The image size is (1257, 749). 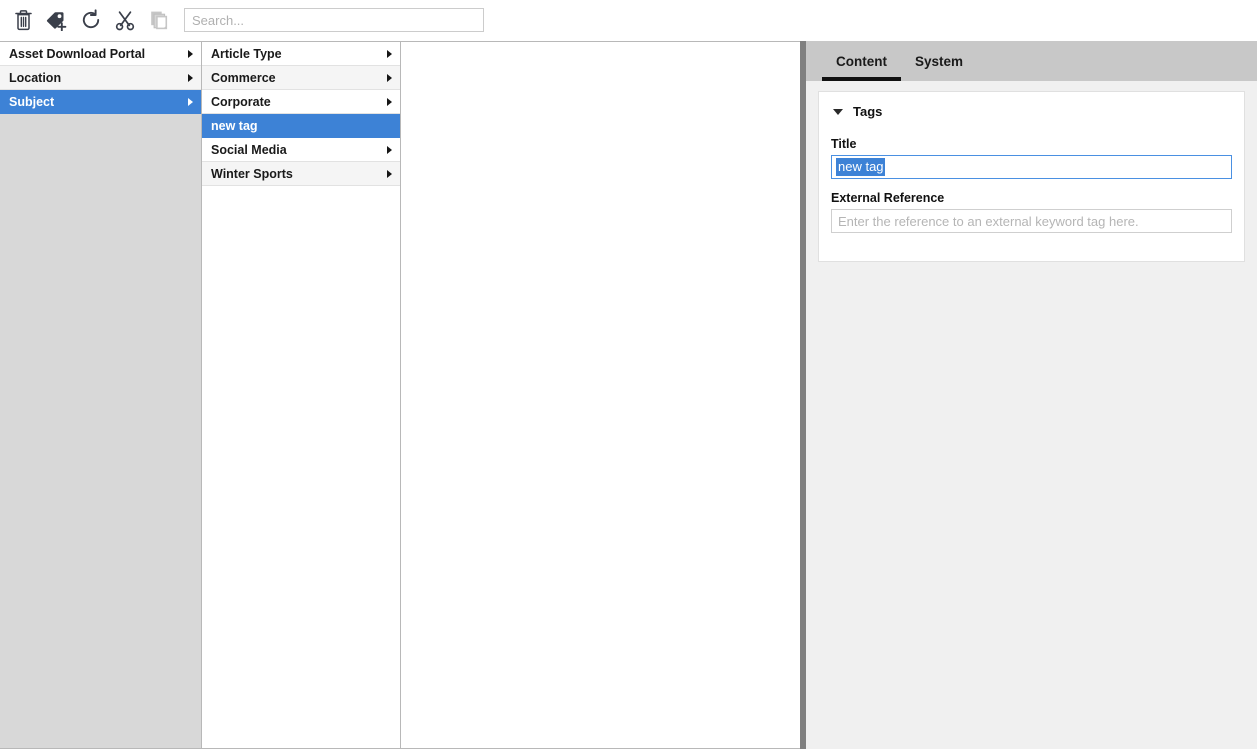 I want to click on browser-item: Asset Download Portal, so click(x=100, y=54).